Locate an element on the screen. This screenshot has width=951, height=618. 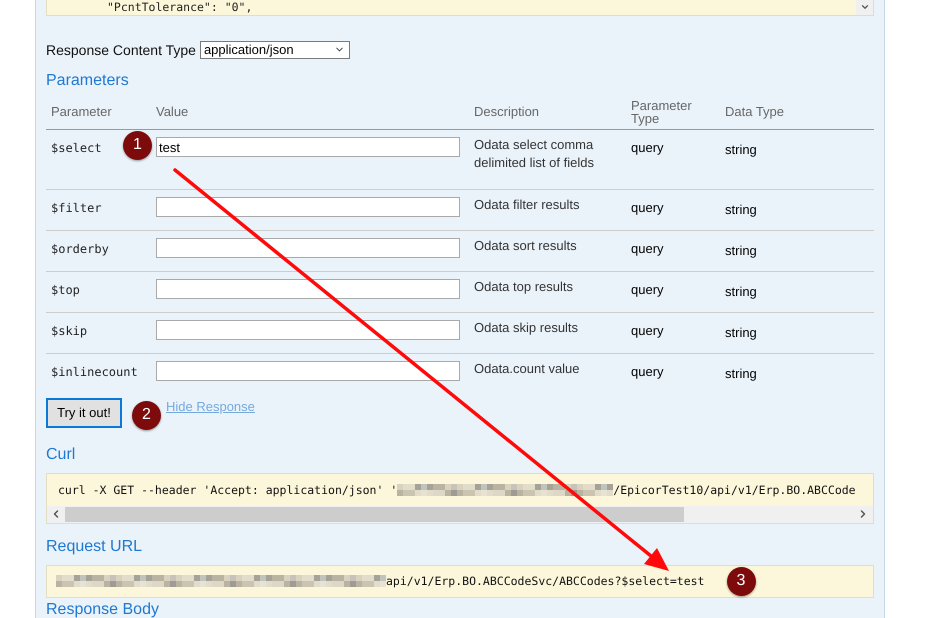
code-line: "PcntTolerance": "0", is located at coordinates (180, 7).